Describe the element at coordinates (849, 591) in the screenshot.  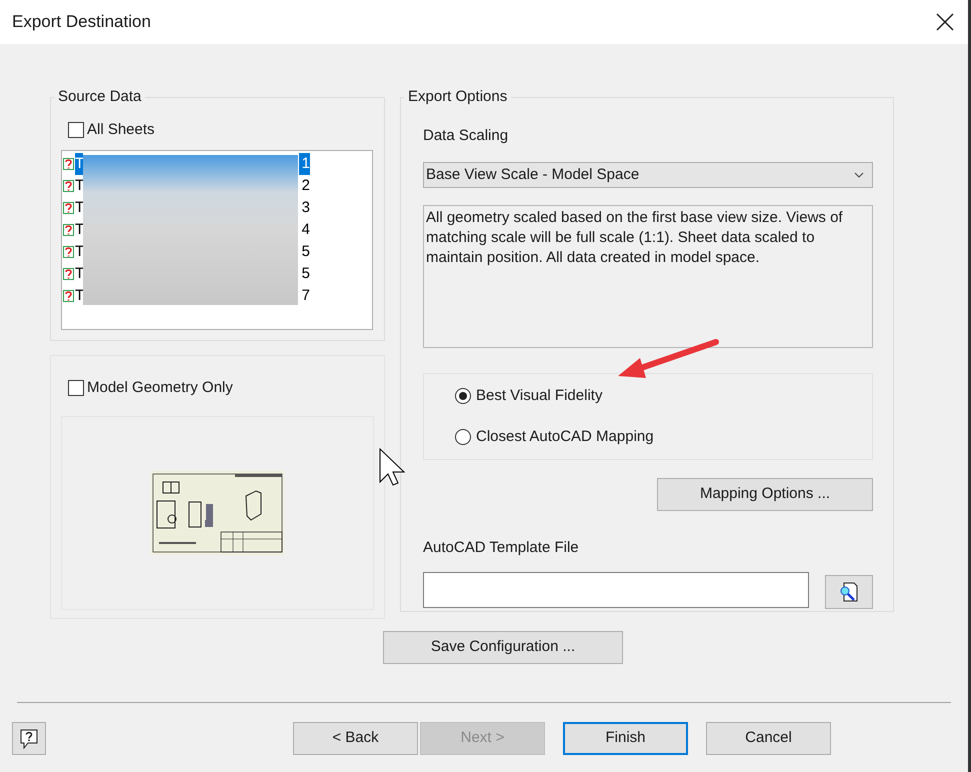
I see `browse-button` at that location.